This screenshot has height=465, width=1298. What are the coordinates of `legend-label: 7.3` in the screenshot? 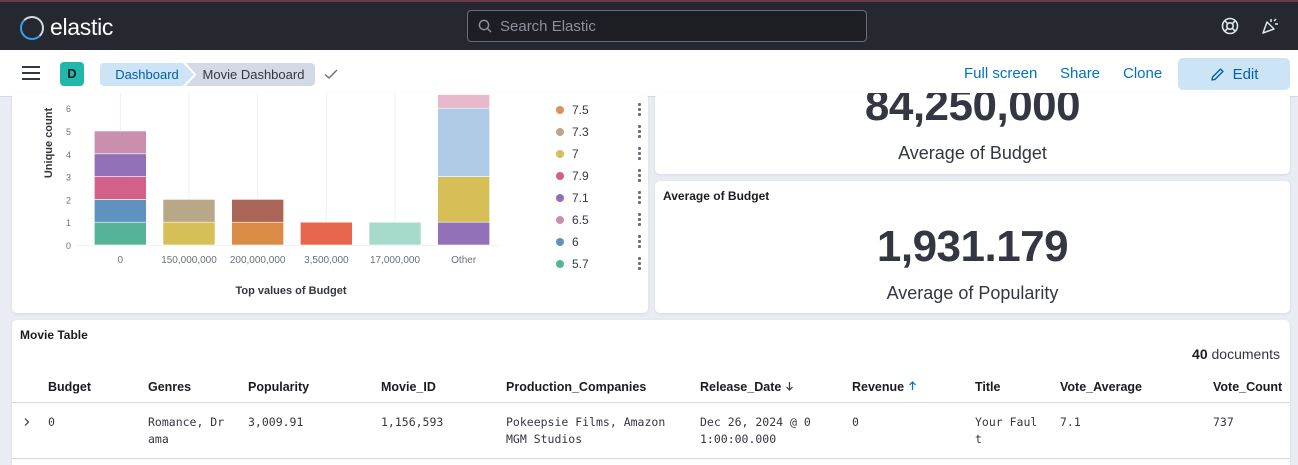 It's located at (580, 132).